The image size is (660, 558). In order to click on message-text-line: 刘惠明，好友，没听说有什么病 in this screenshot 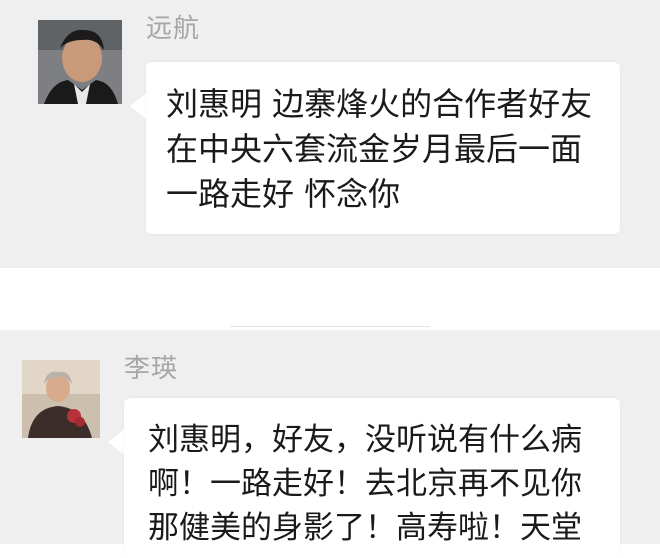, I will do `click(365, 440)`.